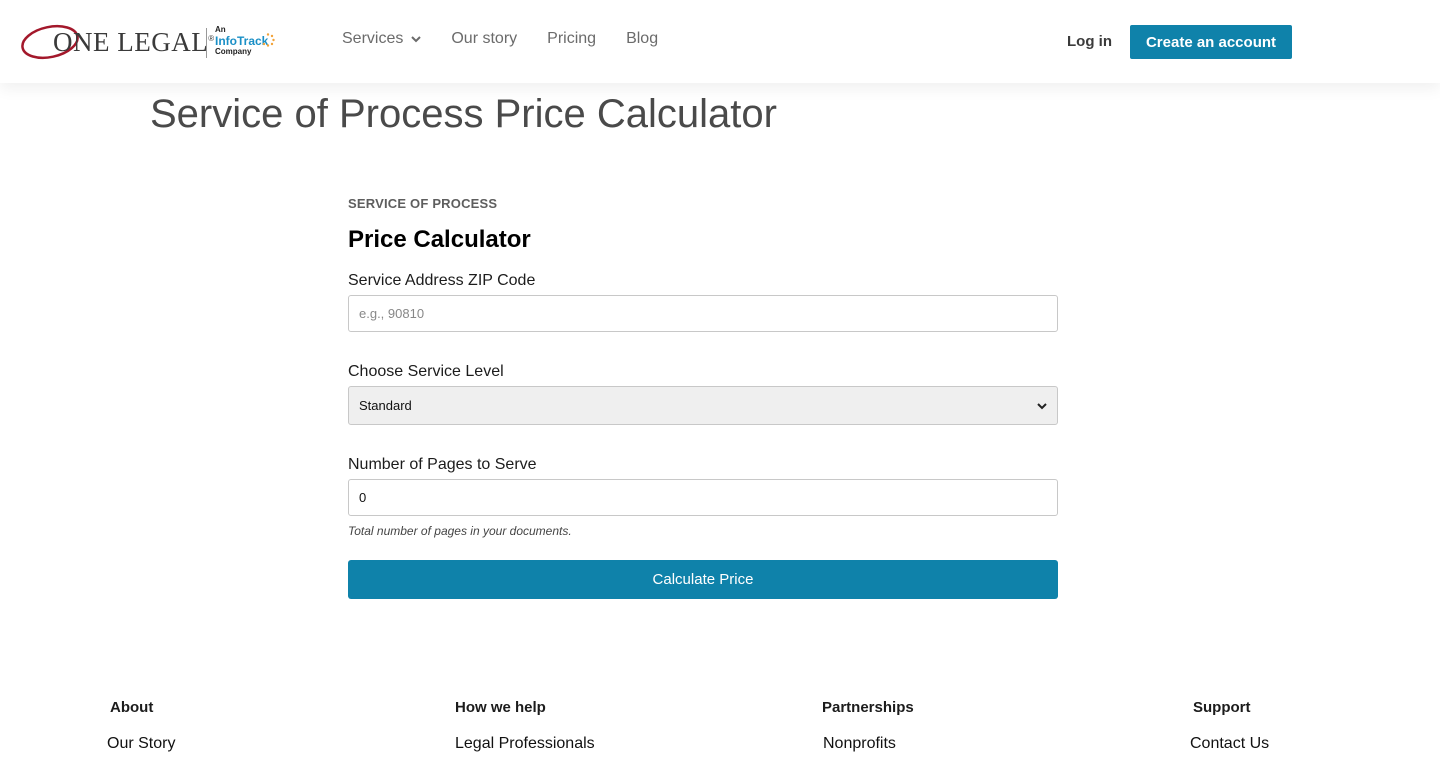 The width and height of the screenshot is (1440, 760). I want to click on logo-divider, so click(206, 43).